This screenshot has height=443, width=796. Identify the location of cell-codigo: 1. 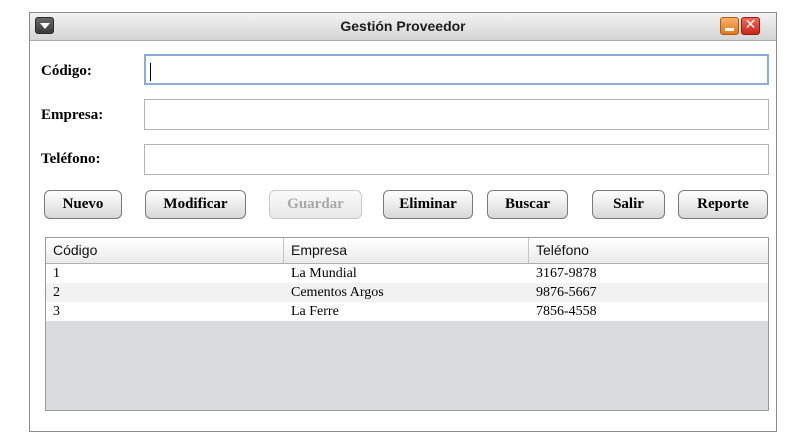
(56, 273).